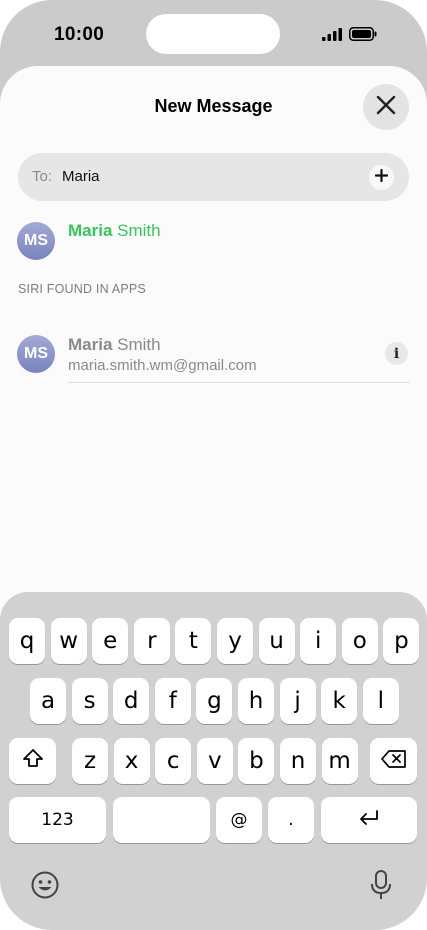  I want to click on contact-name: Maria Smith, so click(114, 345).